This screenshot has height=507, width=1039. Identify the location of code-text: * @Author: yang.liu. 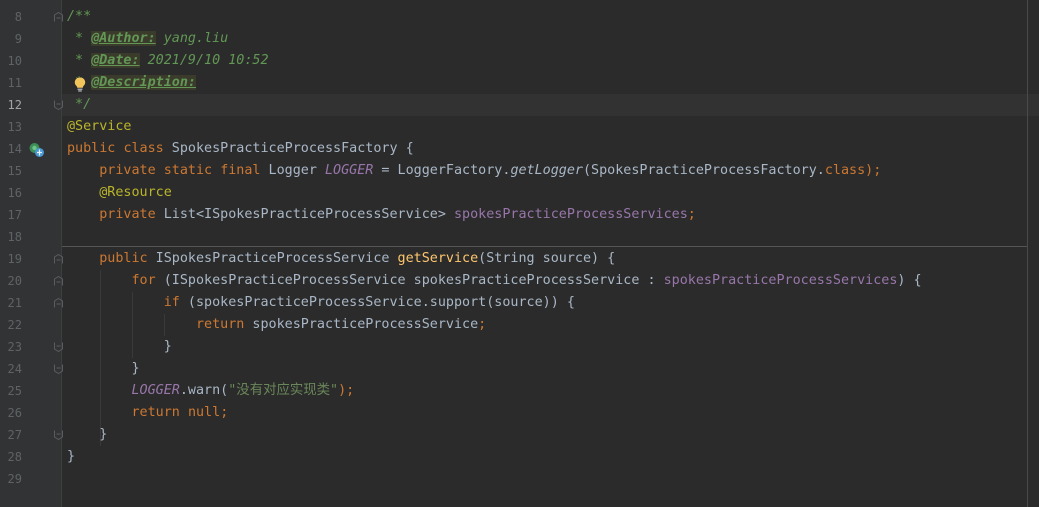
(147, 39).